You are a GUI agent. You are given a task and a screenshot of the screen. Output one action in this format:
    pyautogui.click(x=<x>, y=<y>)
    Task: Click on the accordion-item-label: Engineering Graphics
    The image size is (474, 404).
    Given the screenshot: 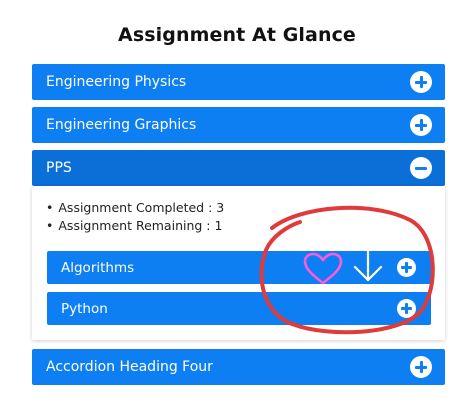 What is the action you would take?
    pyautogui.click(x=121, y=125)
    